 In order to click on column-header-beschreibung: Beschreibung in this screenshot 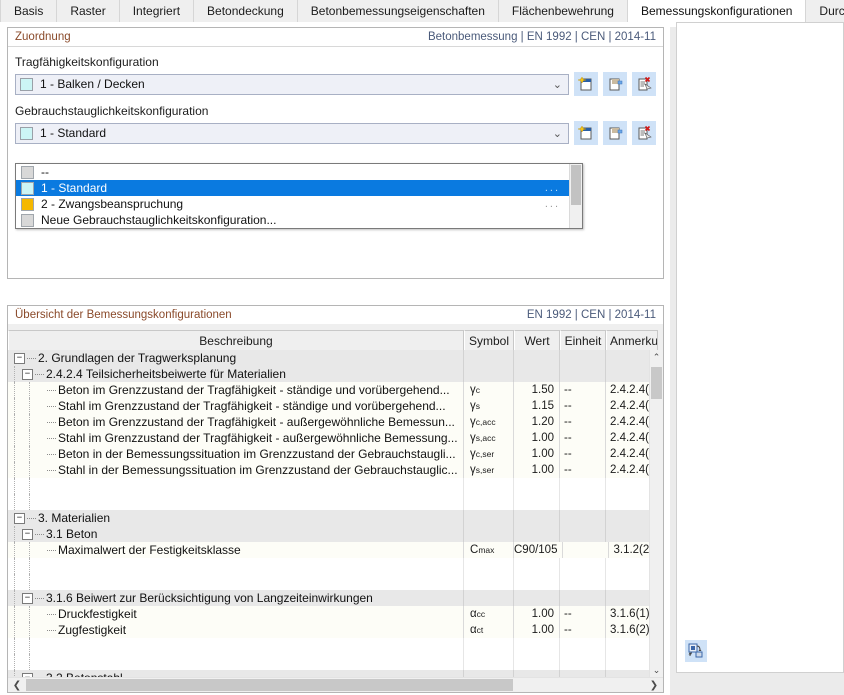, I will do `click(236, 340)`.